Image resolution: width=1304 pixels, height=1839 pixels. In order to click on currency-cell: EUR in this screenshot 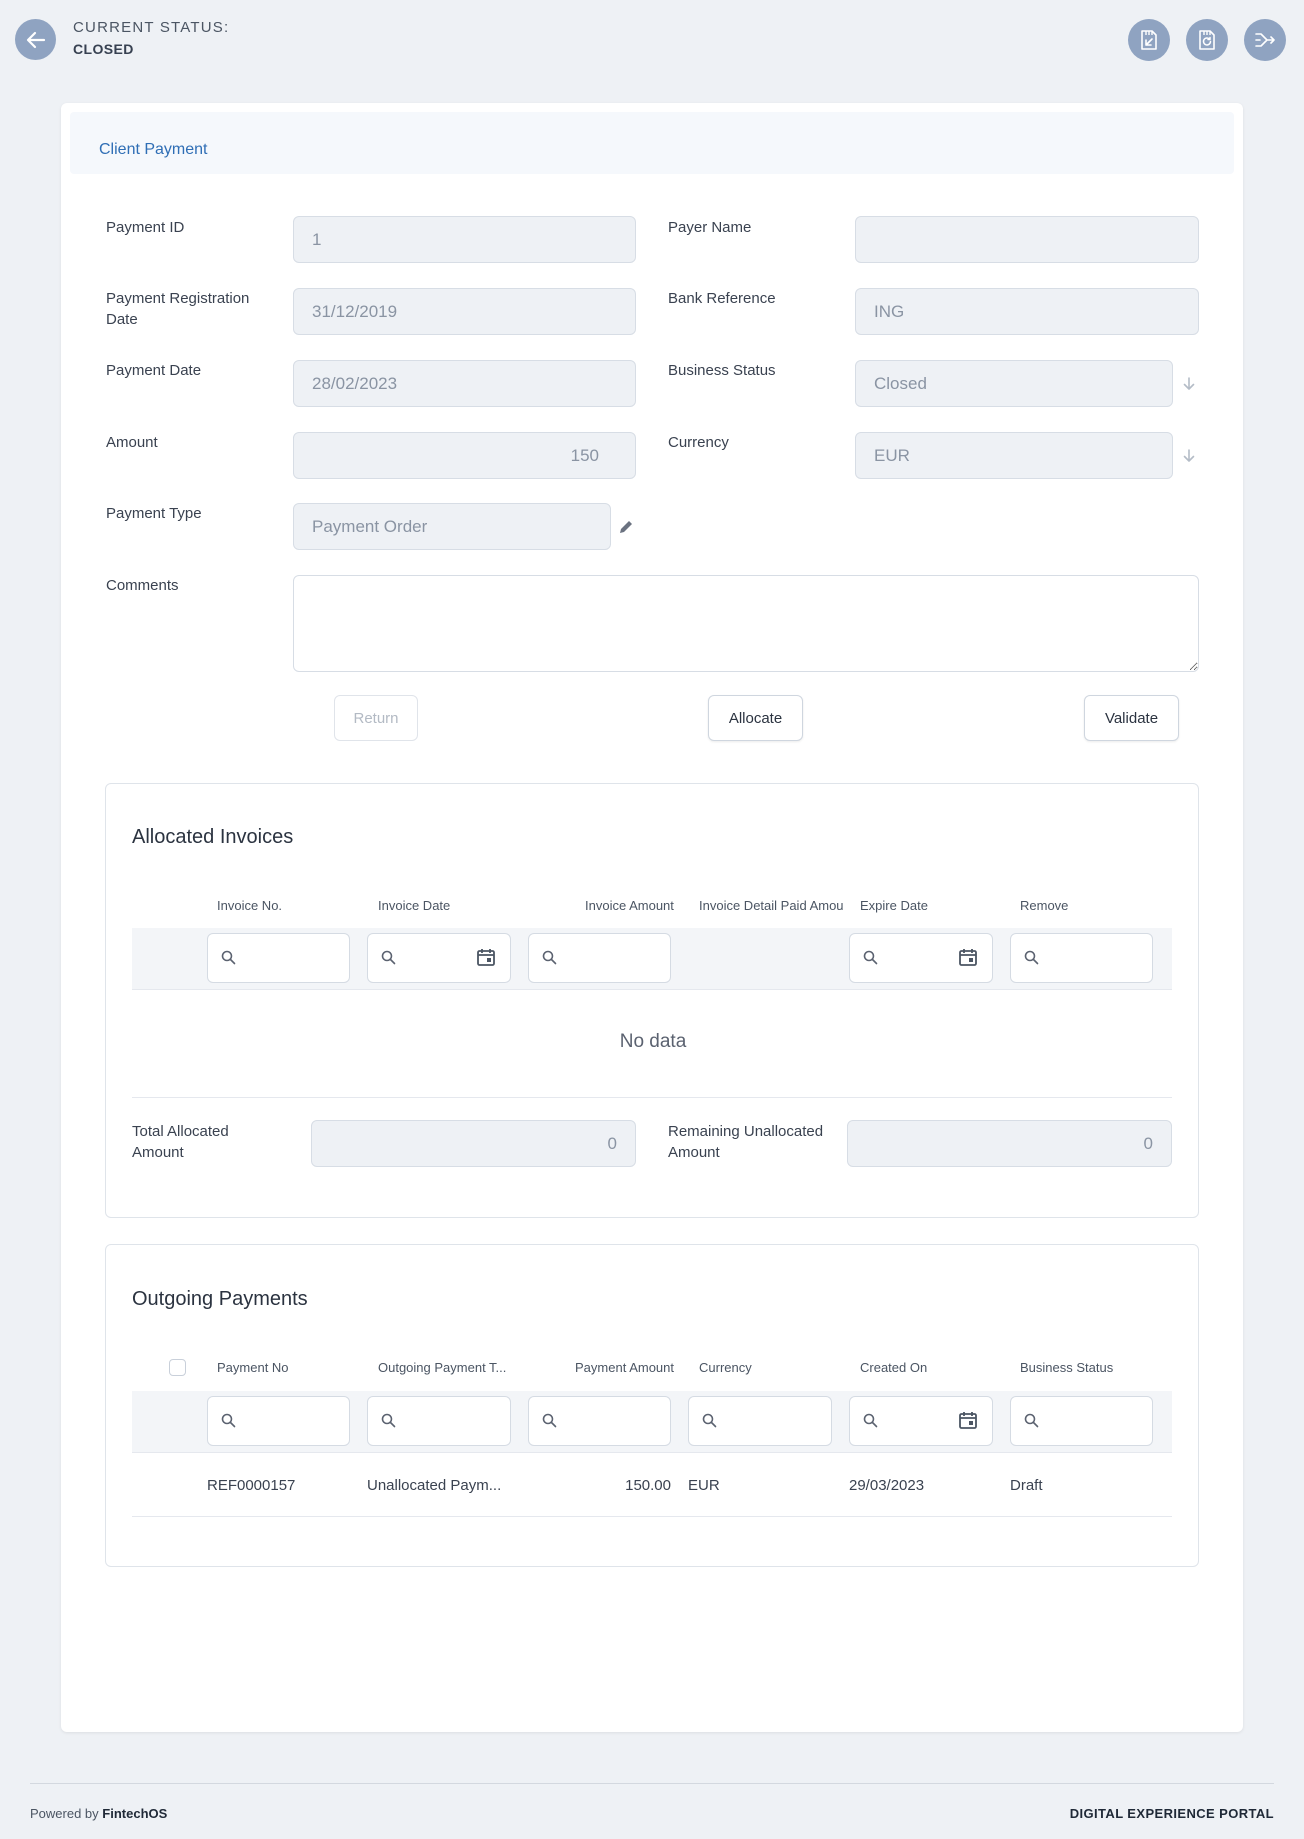, I will do `click(704, 1485)`.